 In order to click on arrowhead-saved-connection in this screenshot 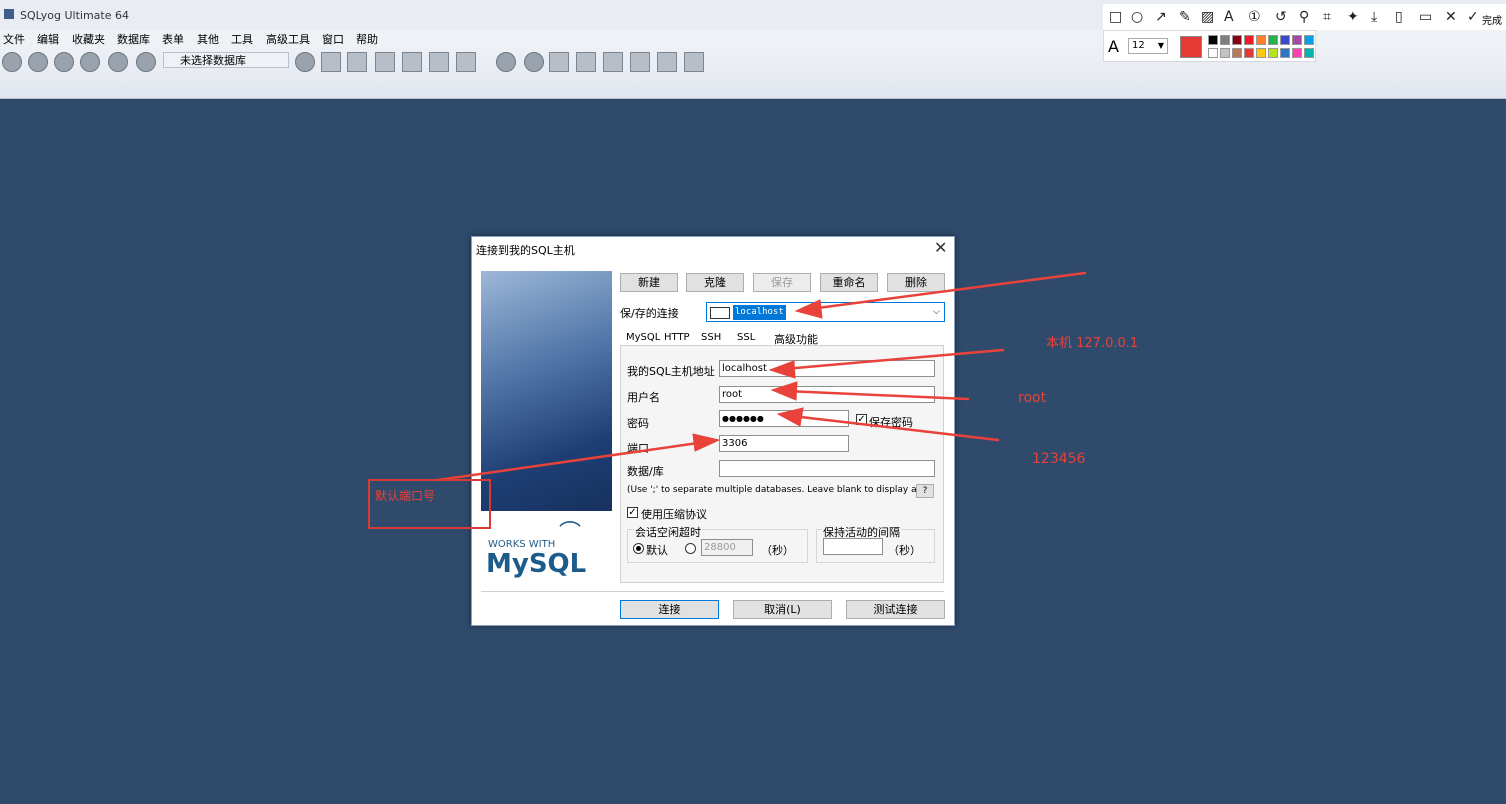, I will do `click(808, 309)`.